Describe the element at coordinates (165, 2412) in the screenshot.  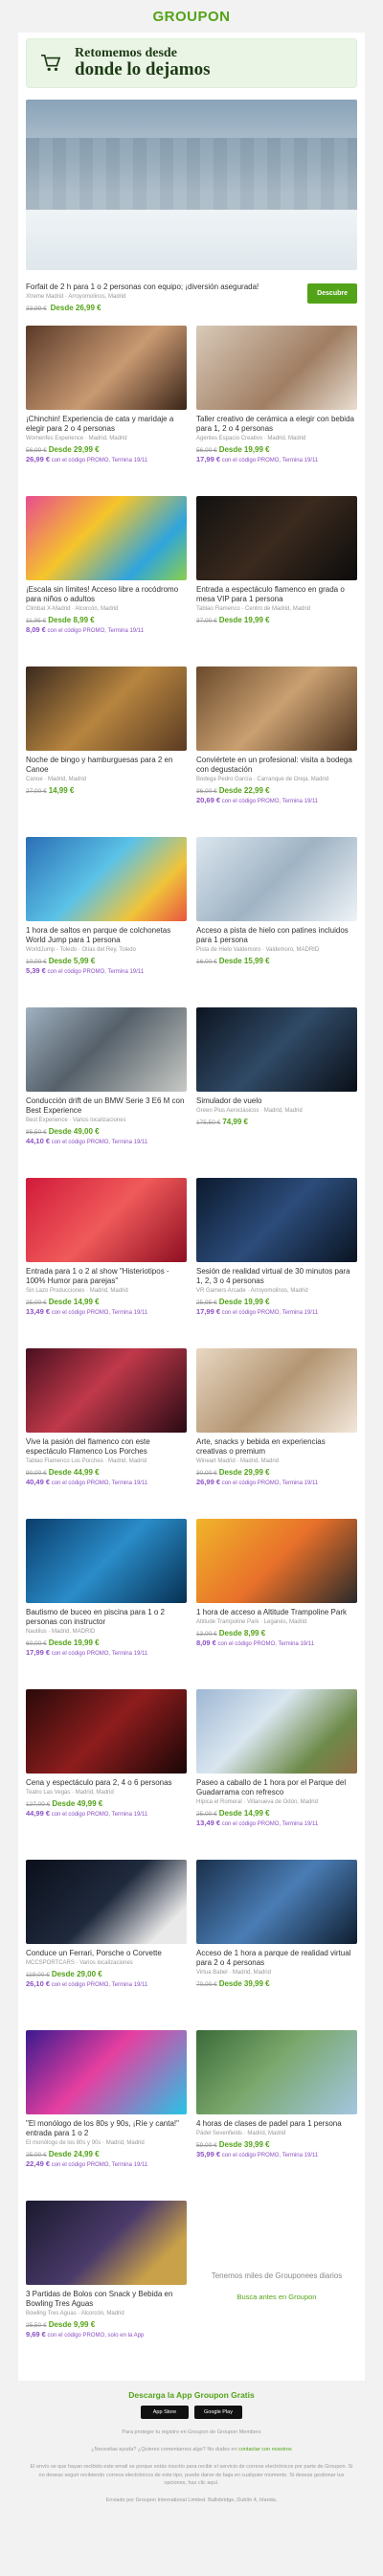
I see `app-store-badge: App Store` at that location.